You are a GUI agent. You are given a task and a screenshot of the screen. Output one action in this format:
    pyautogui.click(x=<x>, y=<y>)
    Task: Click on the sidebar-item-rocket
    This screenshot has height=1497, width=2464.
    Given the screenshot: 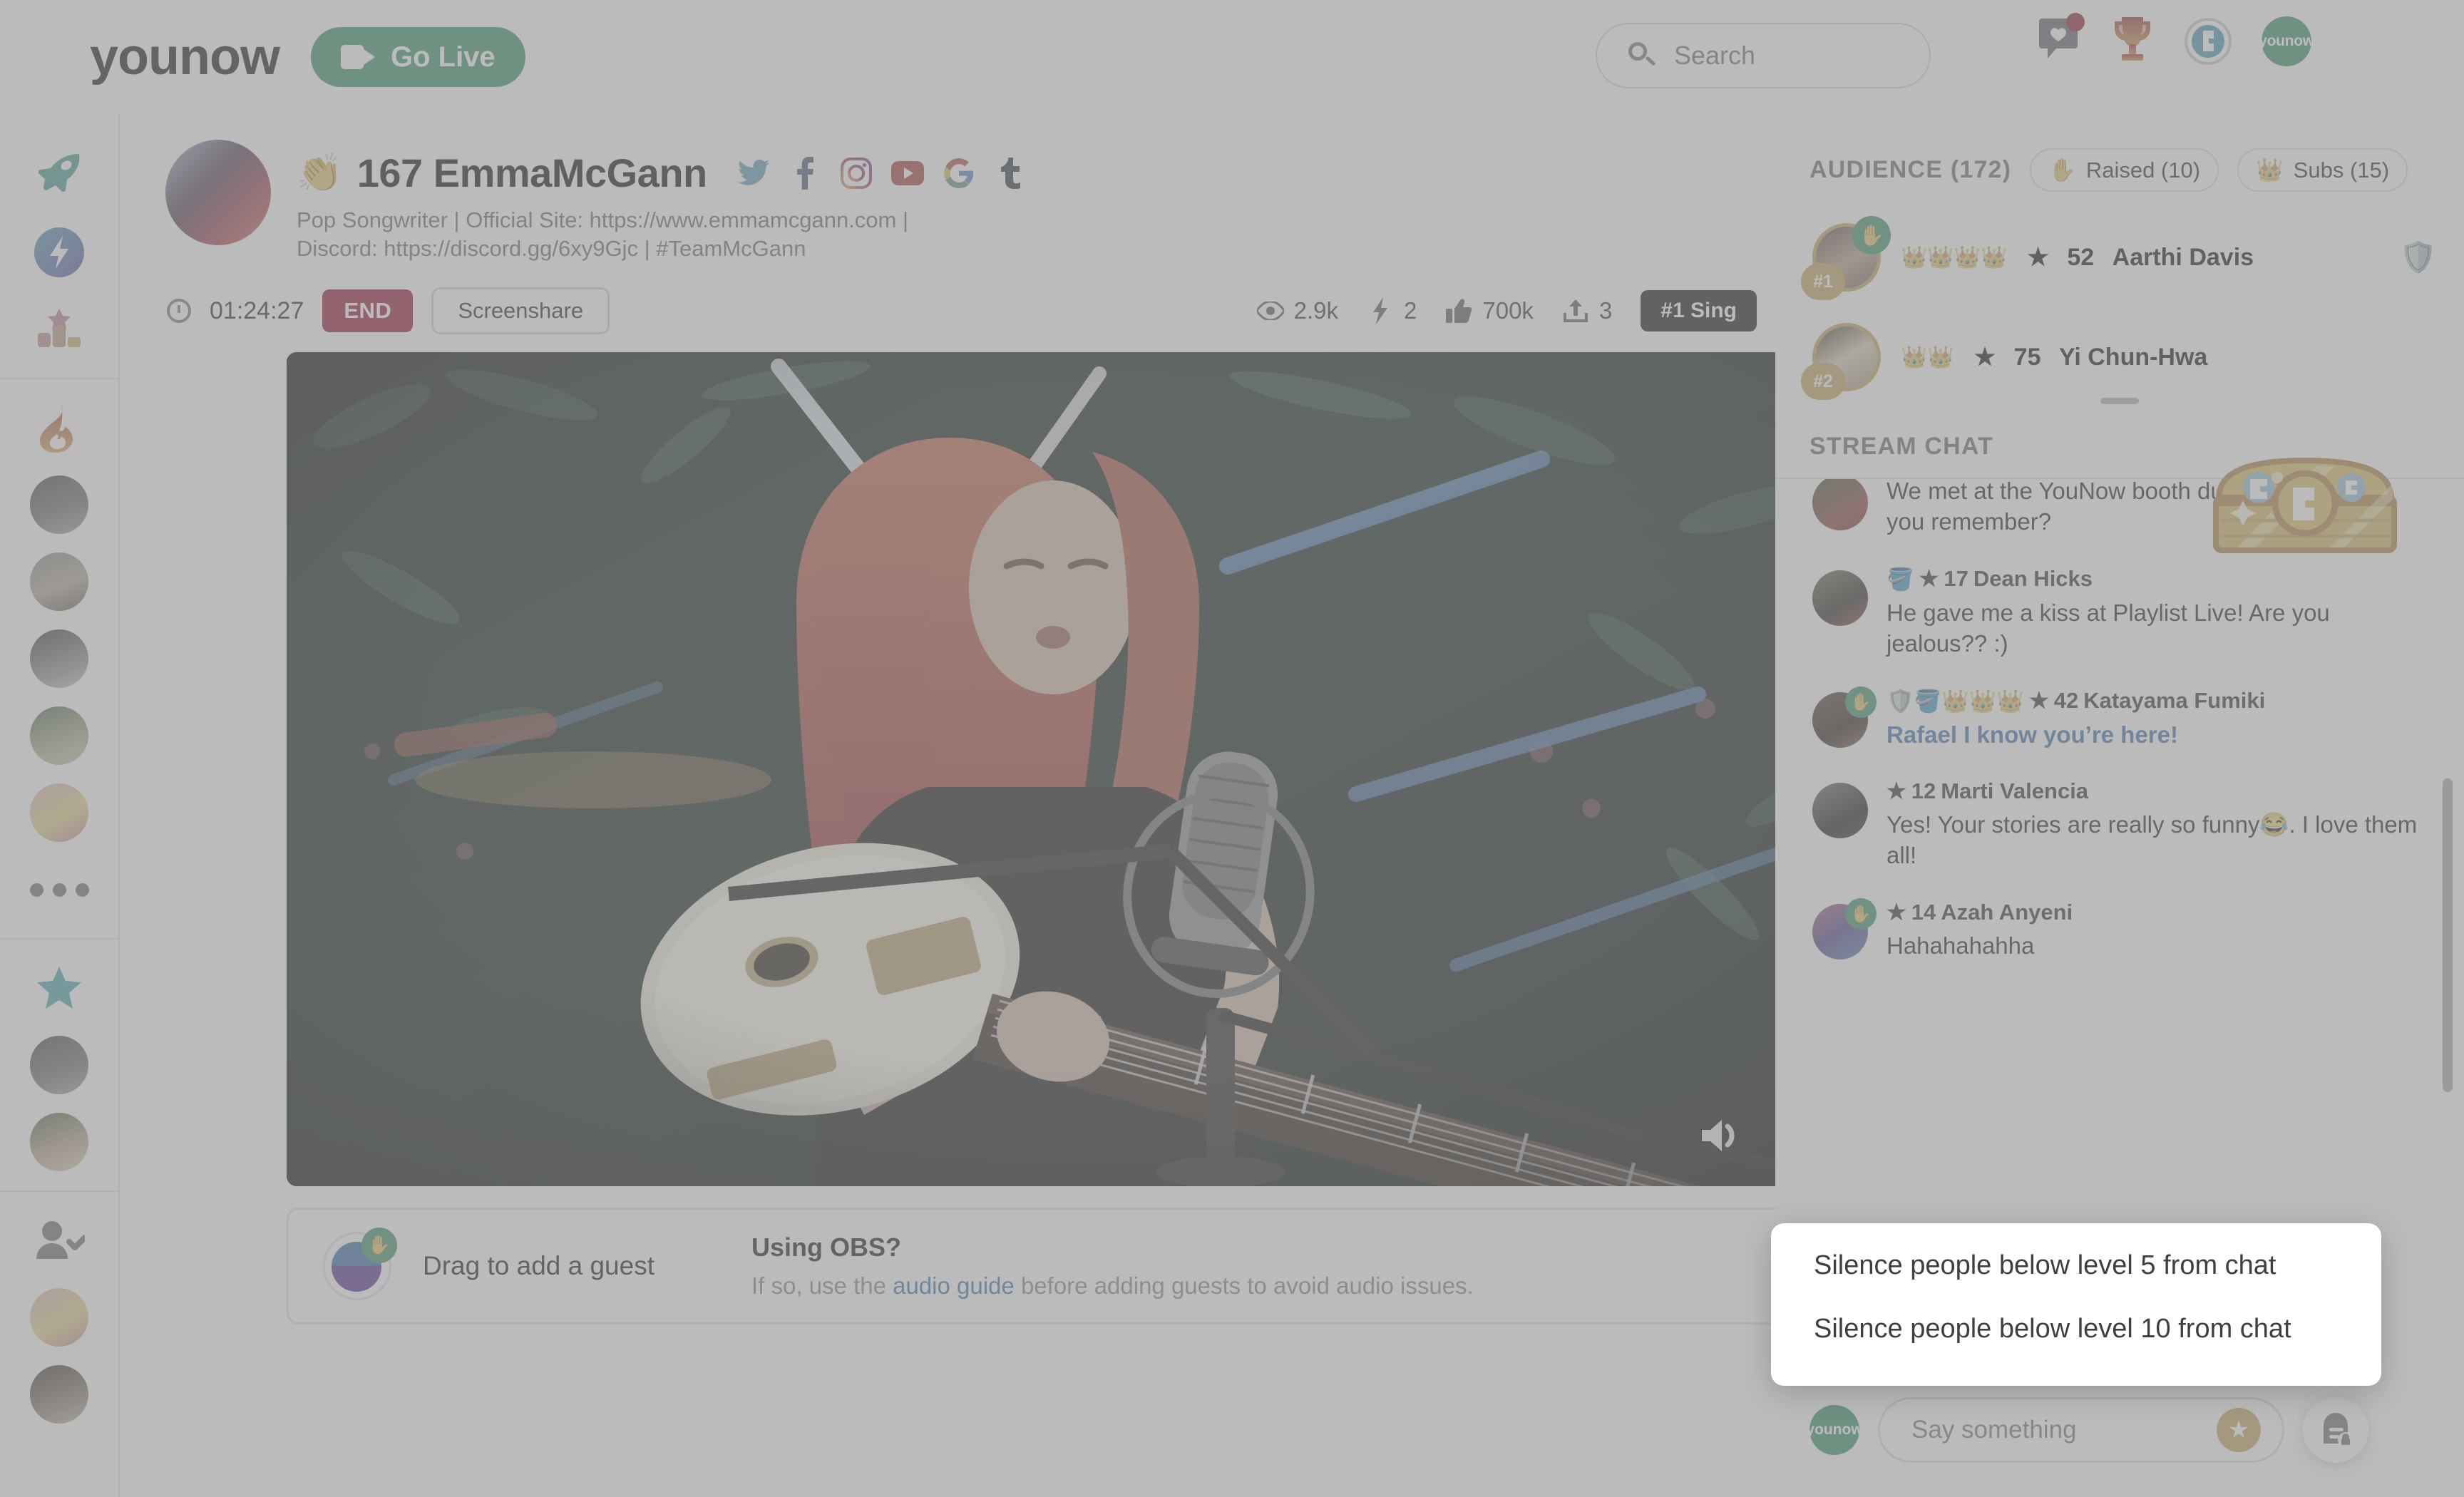 What is the action you would take?
    pyautogui.click(x=59, y=176)
    